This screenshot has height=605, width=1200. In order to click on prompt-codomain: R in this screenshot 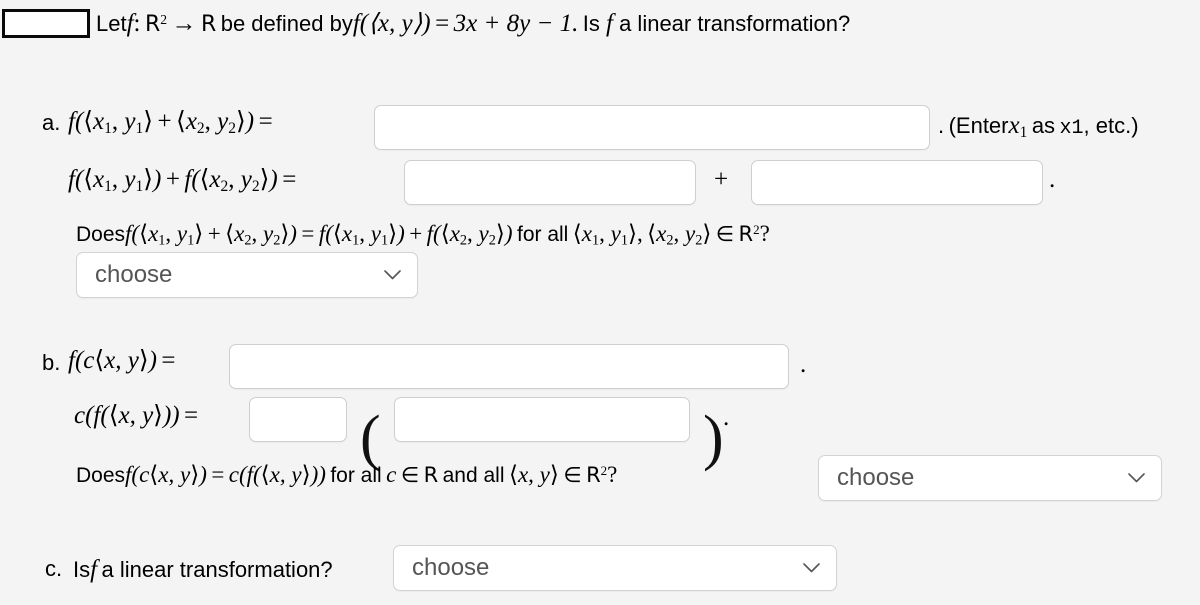, I will do `click(208, 24)`.